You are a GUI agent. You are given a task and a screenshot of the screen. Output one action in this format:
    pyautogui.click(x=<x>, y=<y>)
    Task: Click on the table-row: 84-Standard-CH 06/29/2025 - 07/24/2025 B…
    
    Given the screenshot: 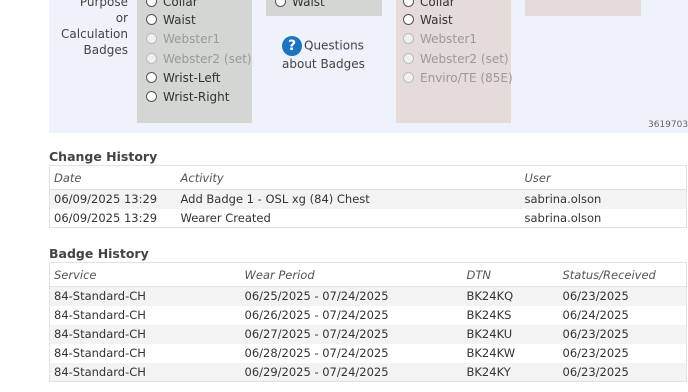 What is the action you would take?
    pyautogui.click(x=368, y=372)
    